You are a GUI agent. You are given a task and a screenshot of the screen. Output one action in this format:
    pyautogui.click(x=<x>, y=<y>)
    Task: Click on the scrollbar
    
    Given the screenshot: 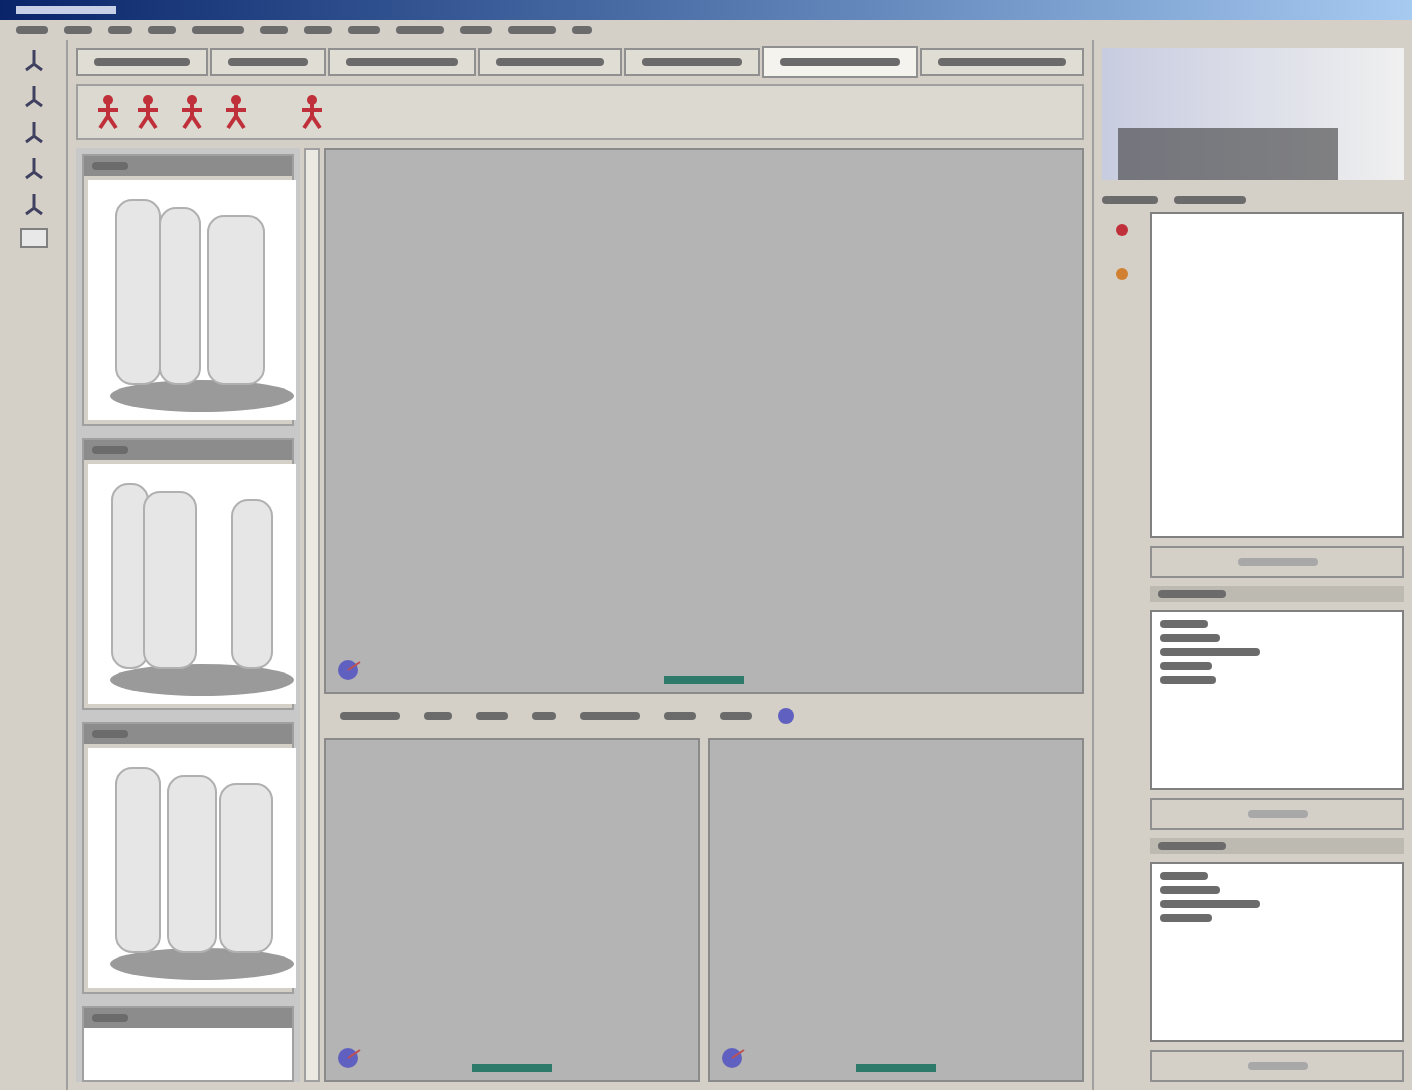 What is the action you would take?
    pyautogui.click(x=312, y=615)
    